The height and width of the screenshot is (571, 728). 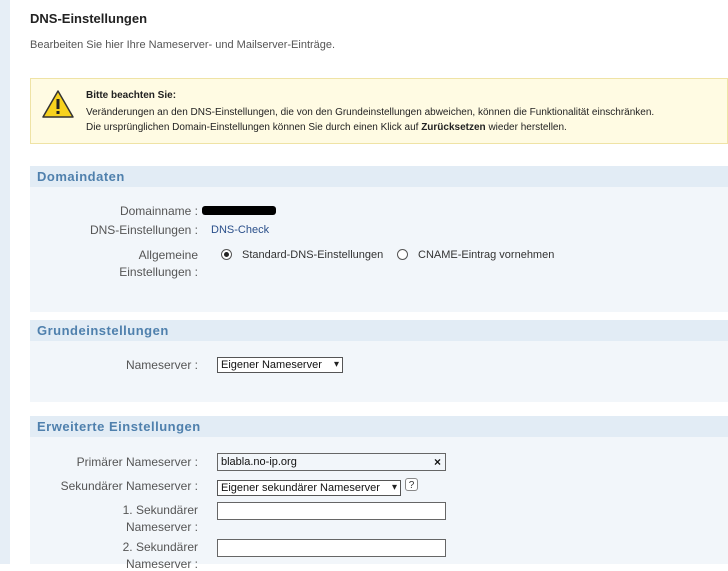 What do you see at coordinates (160, 547) in the screenshot?
I see `sec2-label-line1: 2. Sekundärer` at bounding box center [160, 547].